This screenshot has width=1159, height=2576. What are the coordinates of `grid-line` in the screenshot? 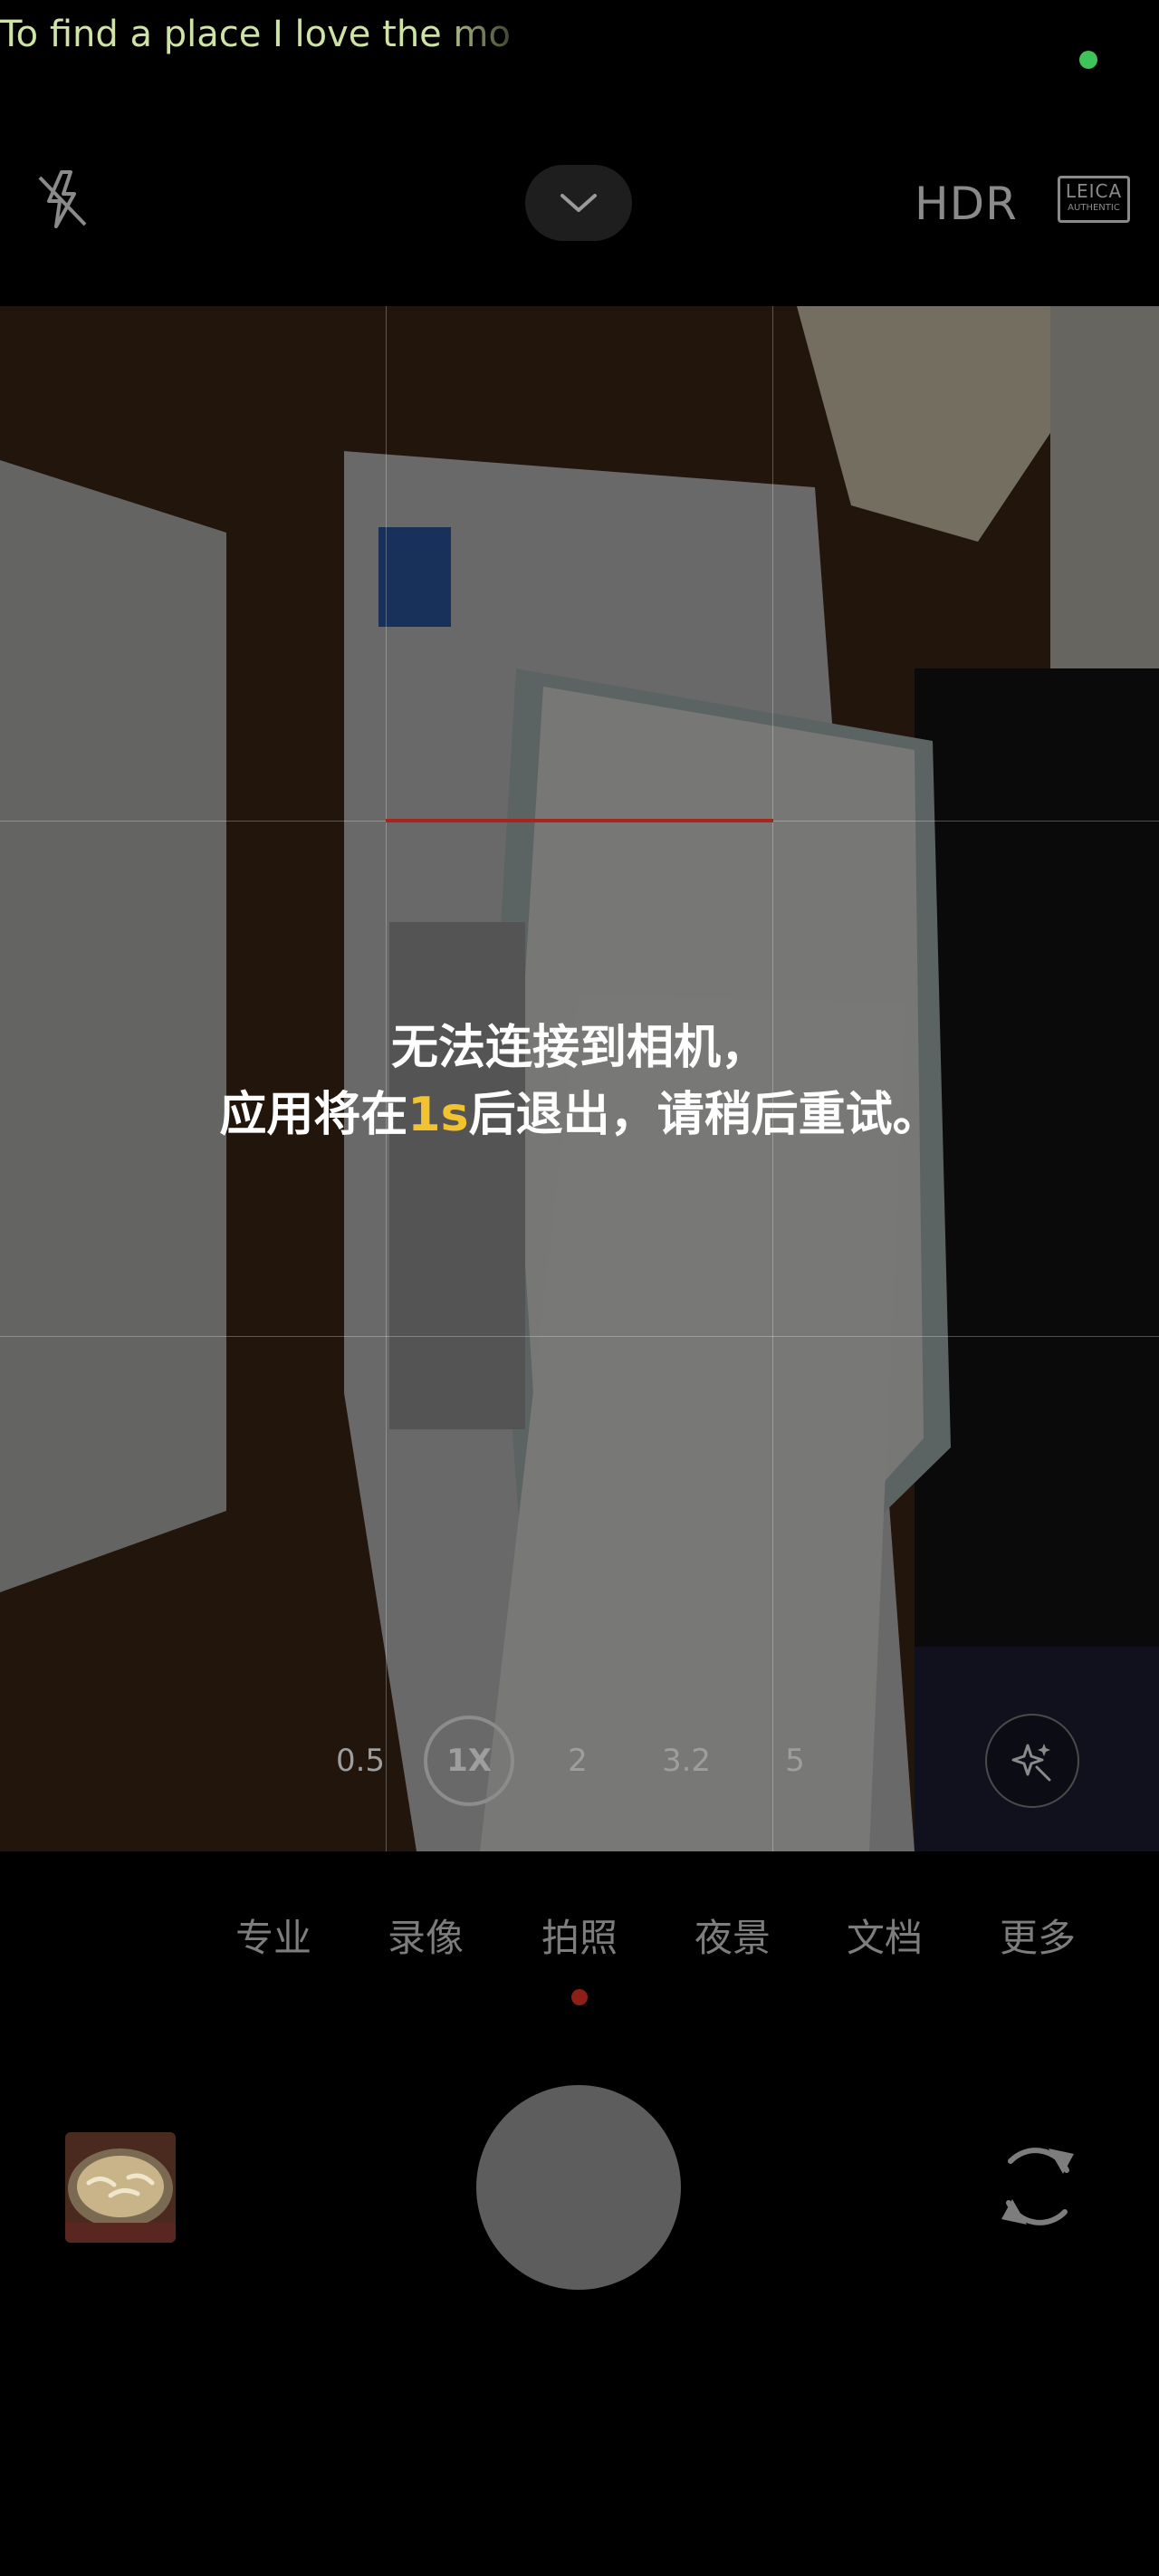 It's located at (579, 1336).